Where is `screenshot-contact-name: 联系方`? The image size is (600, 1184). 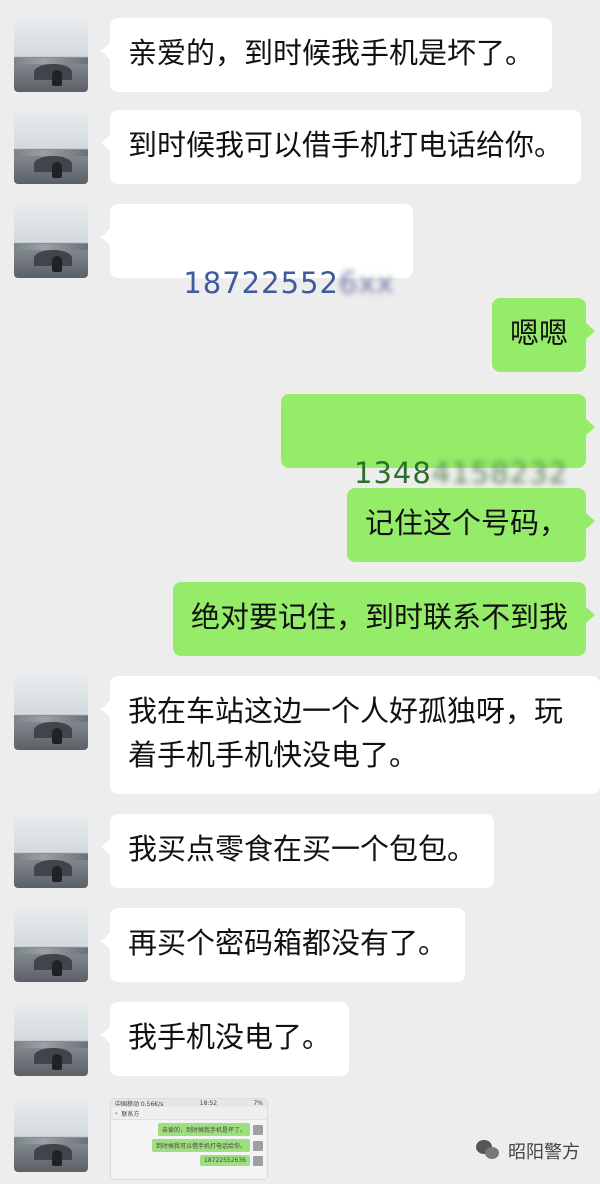
screenshot-contact-name: 联系方 is located at coordinates (130, 1114).